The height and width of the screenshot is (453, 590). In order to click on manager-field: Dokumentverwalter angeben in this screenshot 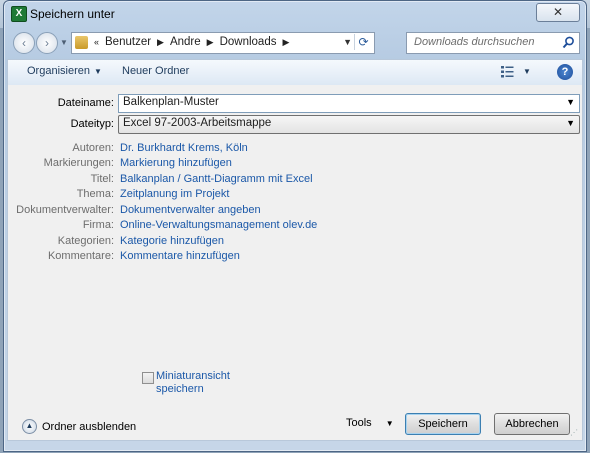, I will do `click(190, 210)`.